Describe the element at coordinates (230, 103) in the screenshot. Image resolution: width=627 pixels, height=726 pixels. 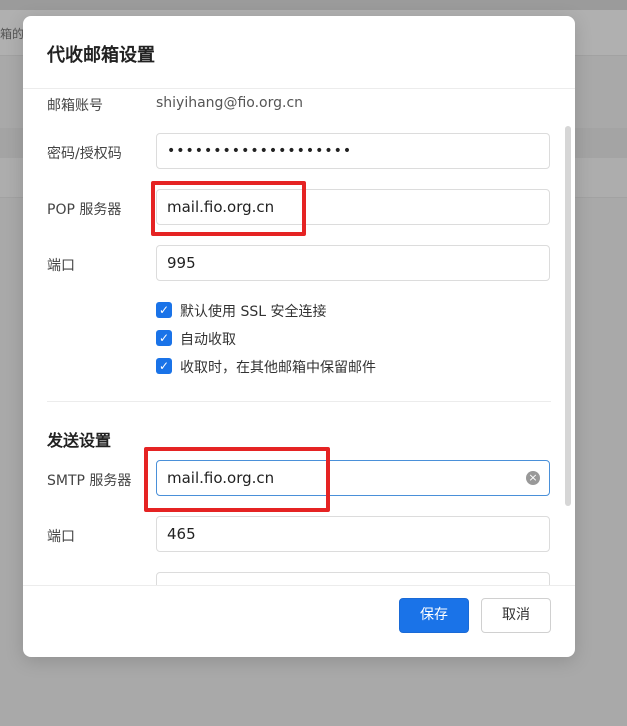
I see `account-value: shiyihang@fio.org.cn` at that location.